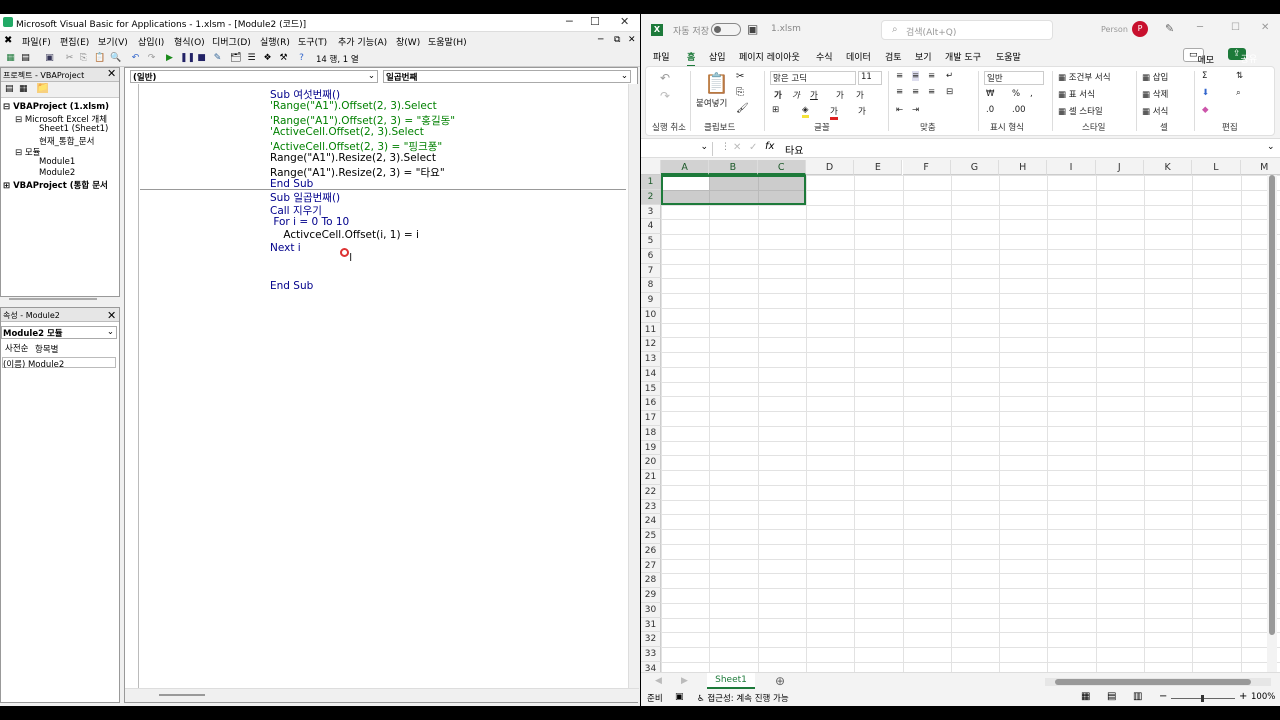 The height and width of the screenshot is (720, 1280). Describe the element at coordinates (651, 433) in the screenshot. I see `row-header: 18` at that location.